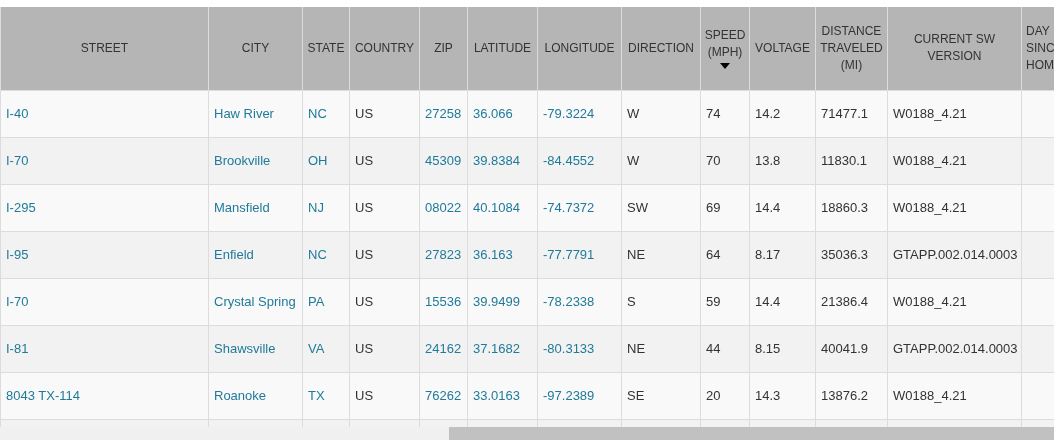 The height and width of the screenshot is (440, 1054). I want to click on sort-descending-icon, so click(725, 66).